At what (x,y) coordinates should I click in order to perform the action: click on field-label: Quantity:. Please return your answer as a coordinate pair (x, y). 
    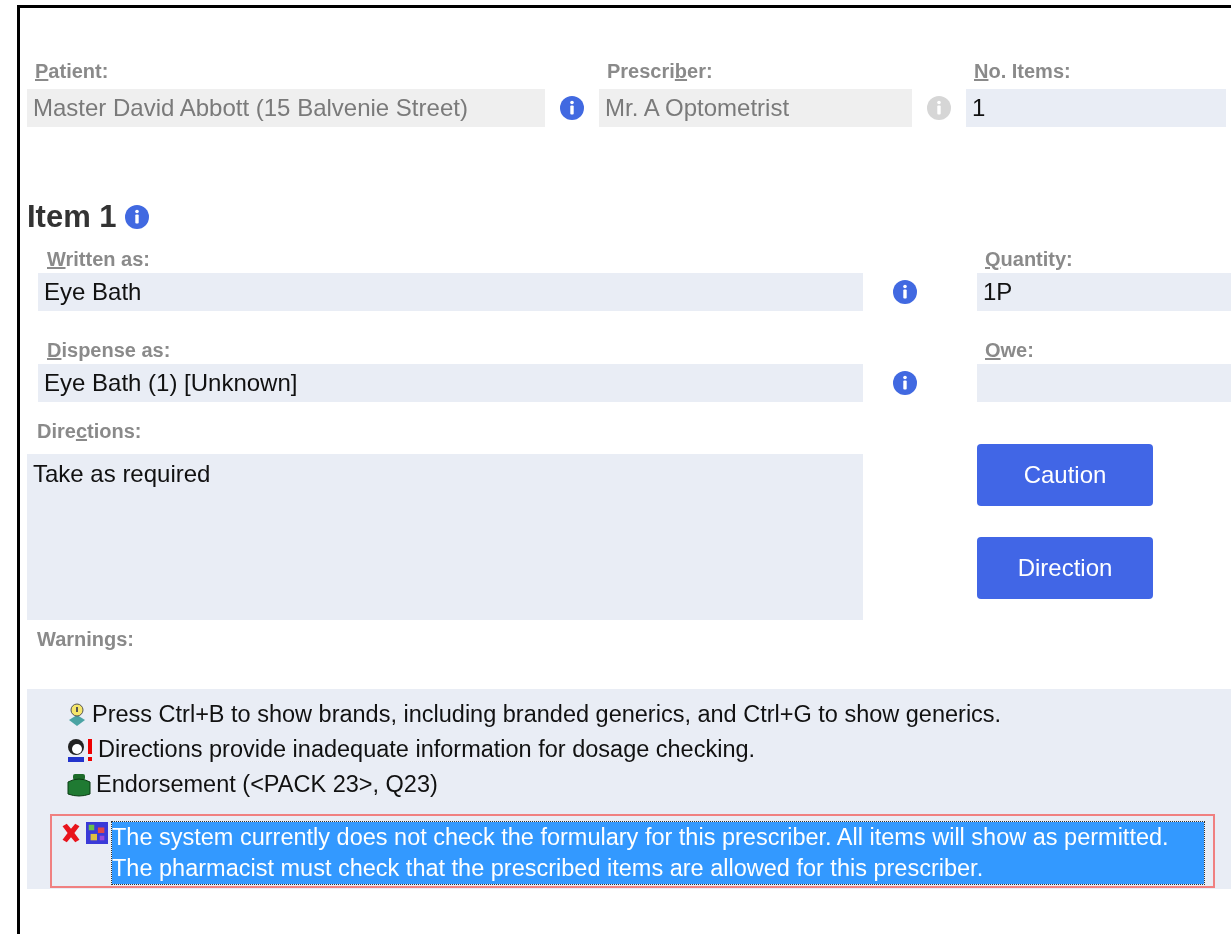
    Looking at the image, I should click on (1029, 258).